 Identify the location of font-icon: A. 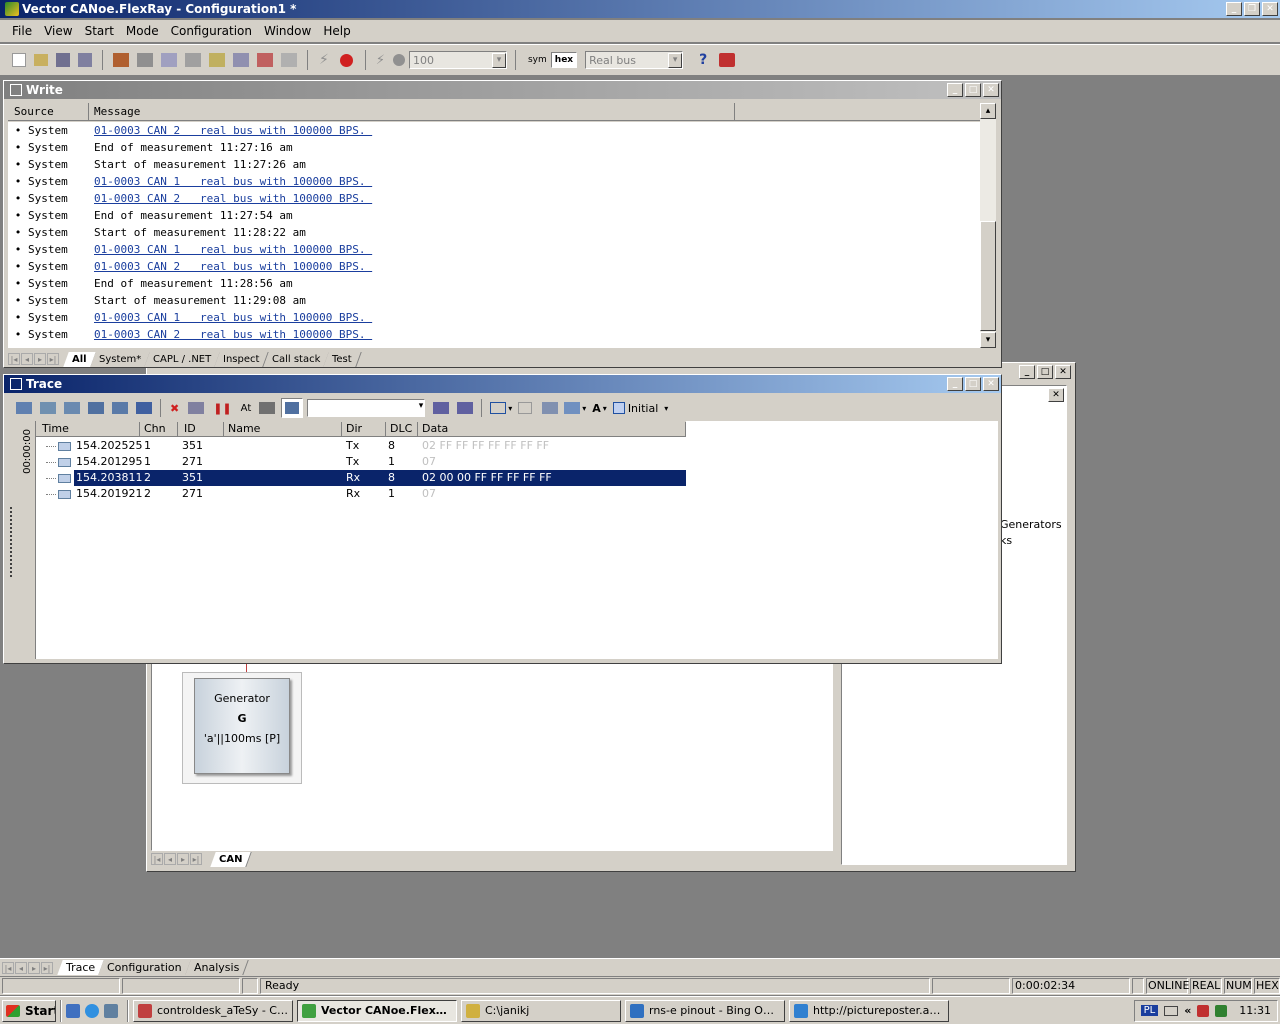
(596, 408).